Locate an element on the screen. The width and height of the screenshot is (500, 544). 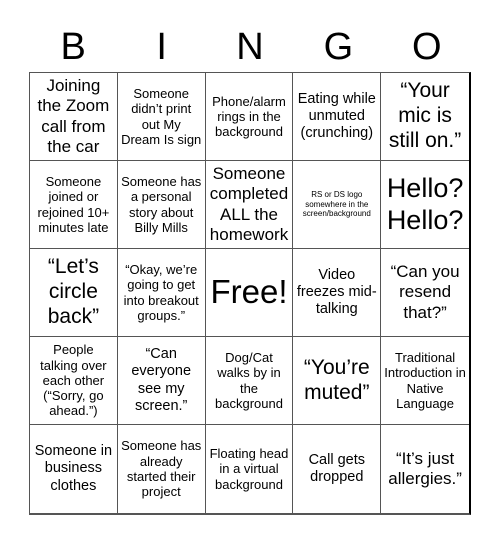
cell-text: “Can everyone see my screen.” is located at coordinates (161, 380).